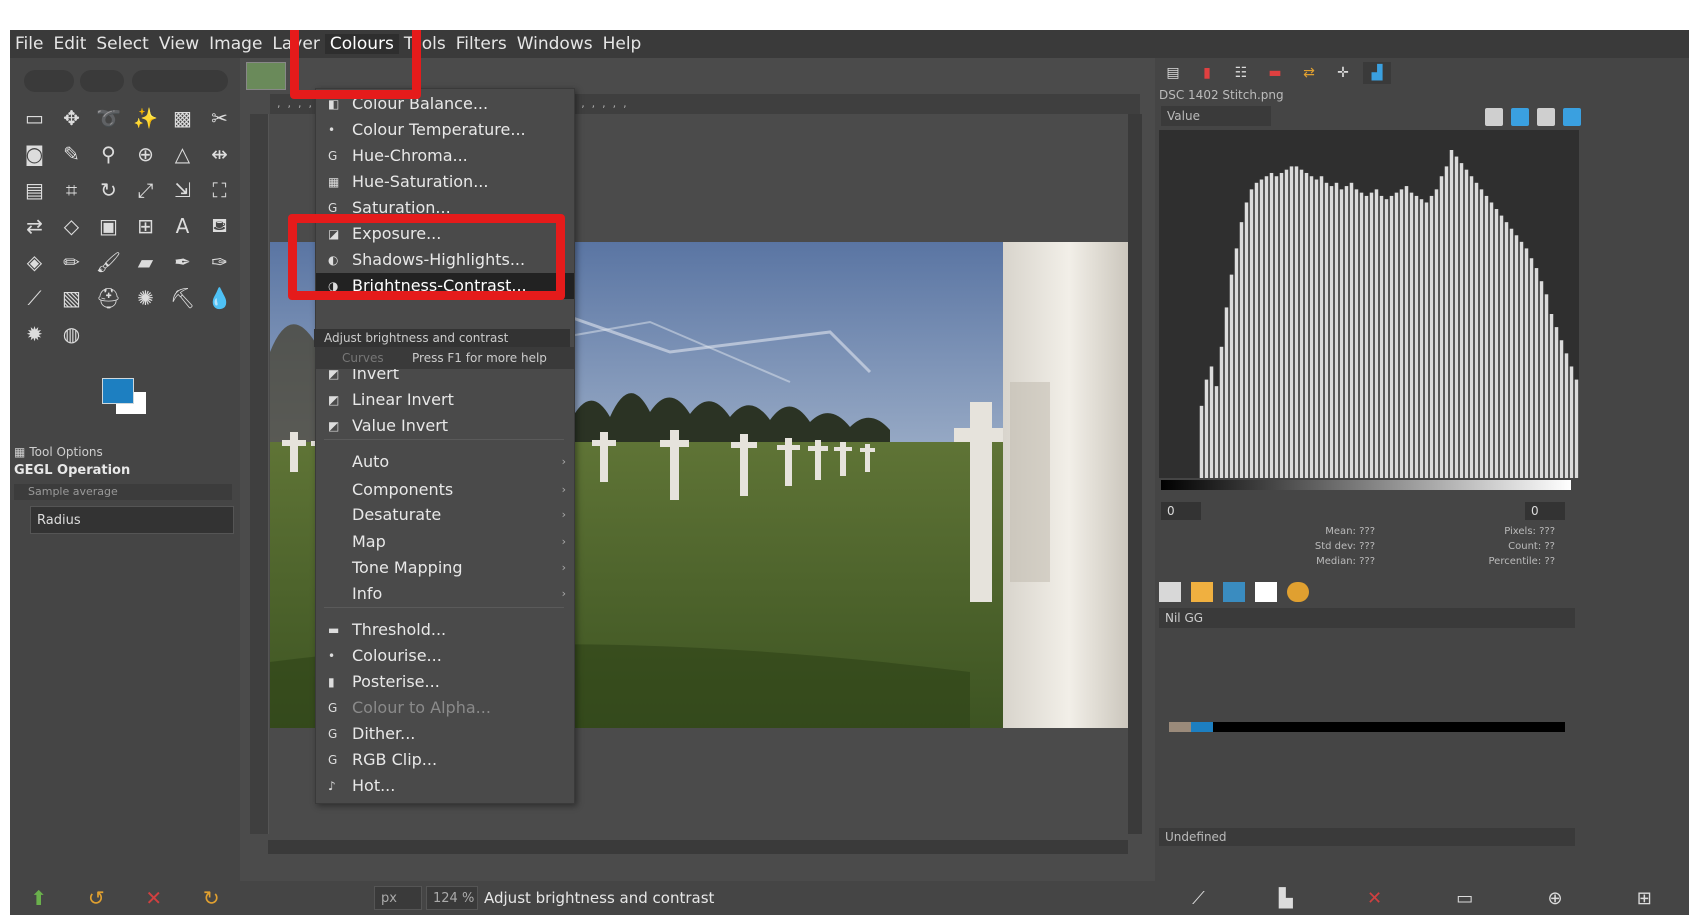  Describe the element at coordinates (219, 190) in the screenshot. I see `perspective-icon: ⛶` at that location.